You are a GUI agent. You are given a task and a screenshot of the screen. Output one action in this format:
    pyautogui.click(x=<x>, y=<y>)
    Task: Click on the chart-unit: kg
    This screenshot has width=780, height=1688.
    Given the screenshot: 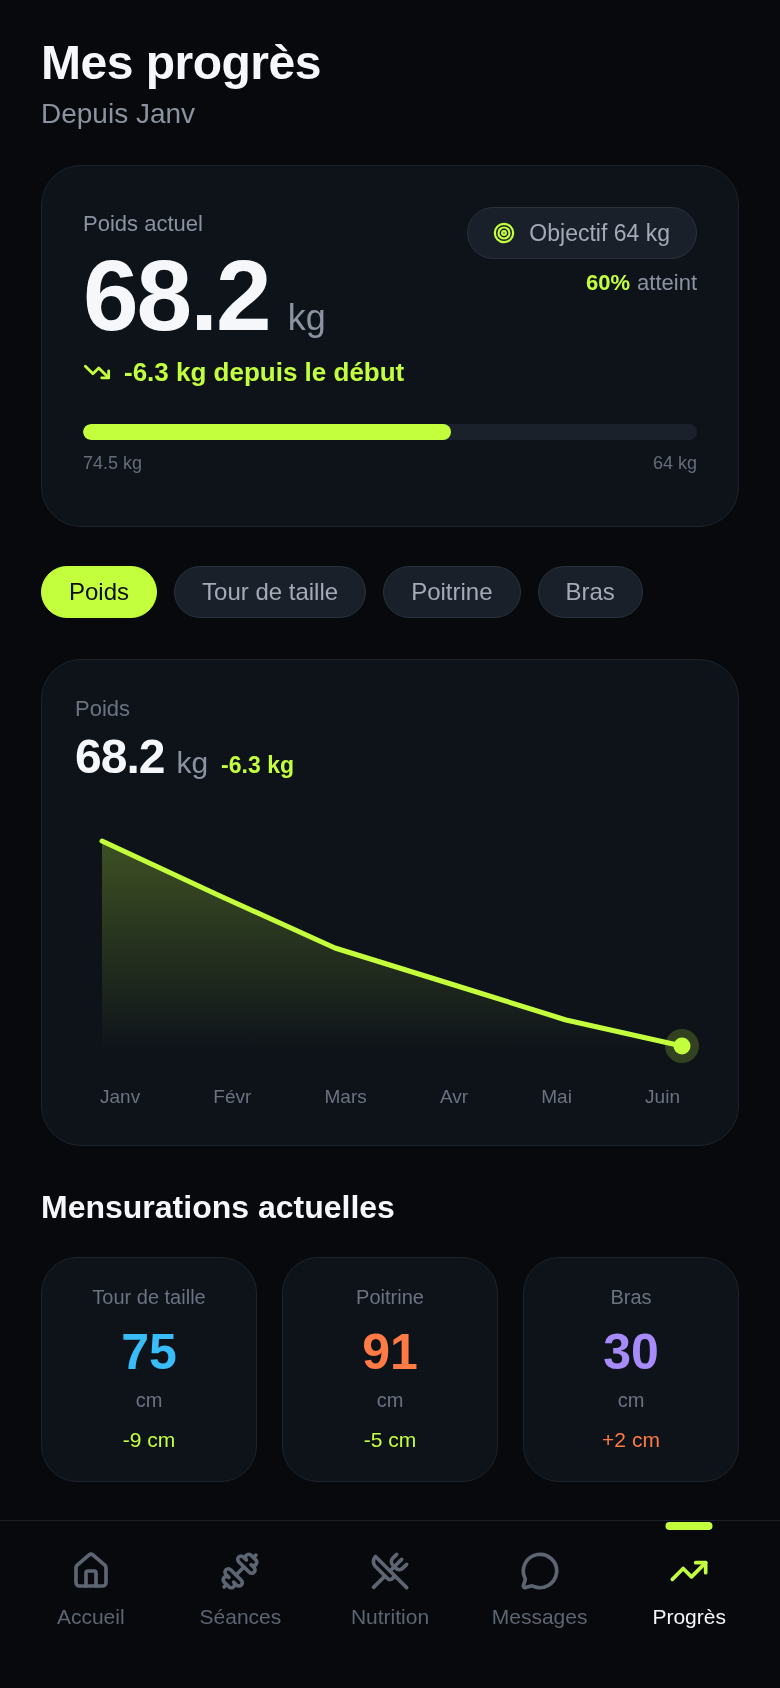 What is the action you would take?
    pyautogui.click(x=192, y=763)
    